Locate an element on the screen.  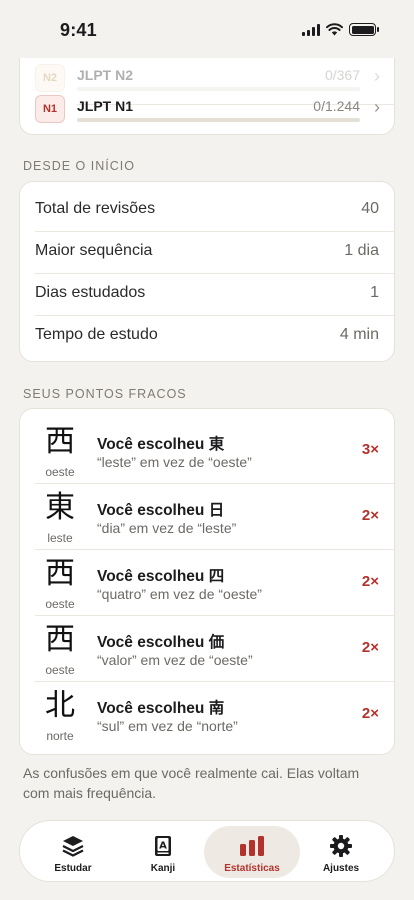
jlpt-progress-bar is located at coordinates (218, 120).